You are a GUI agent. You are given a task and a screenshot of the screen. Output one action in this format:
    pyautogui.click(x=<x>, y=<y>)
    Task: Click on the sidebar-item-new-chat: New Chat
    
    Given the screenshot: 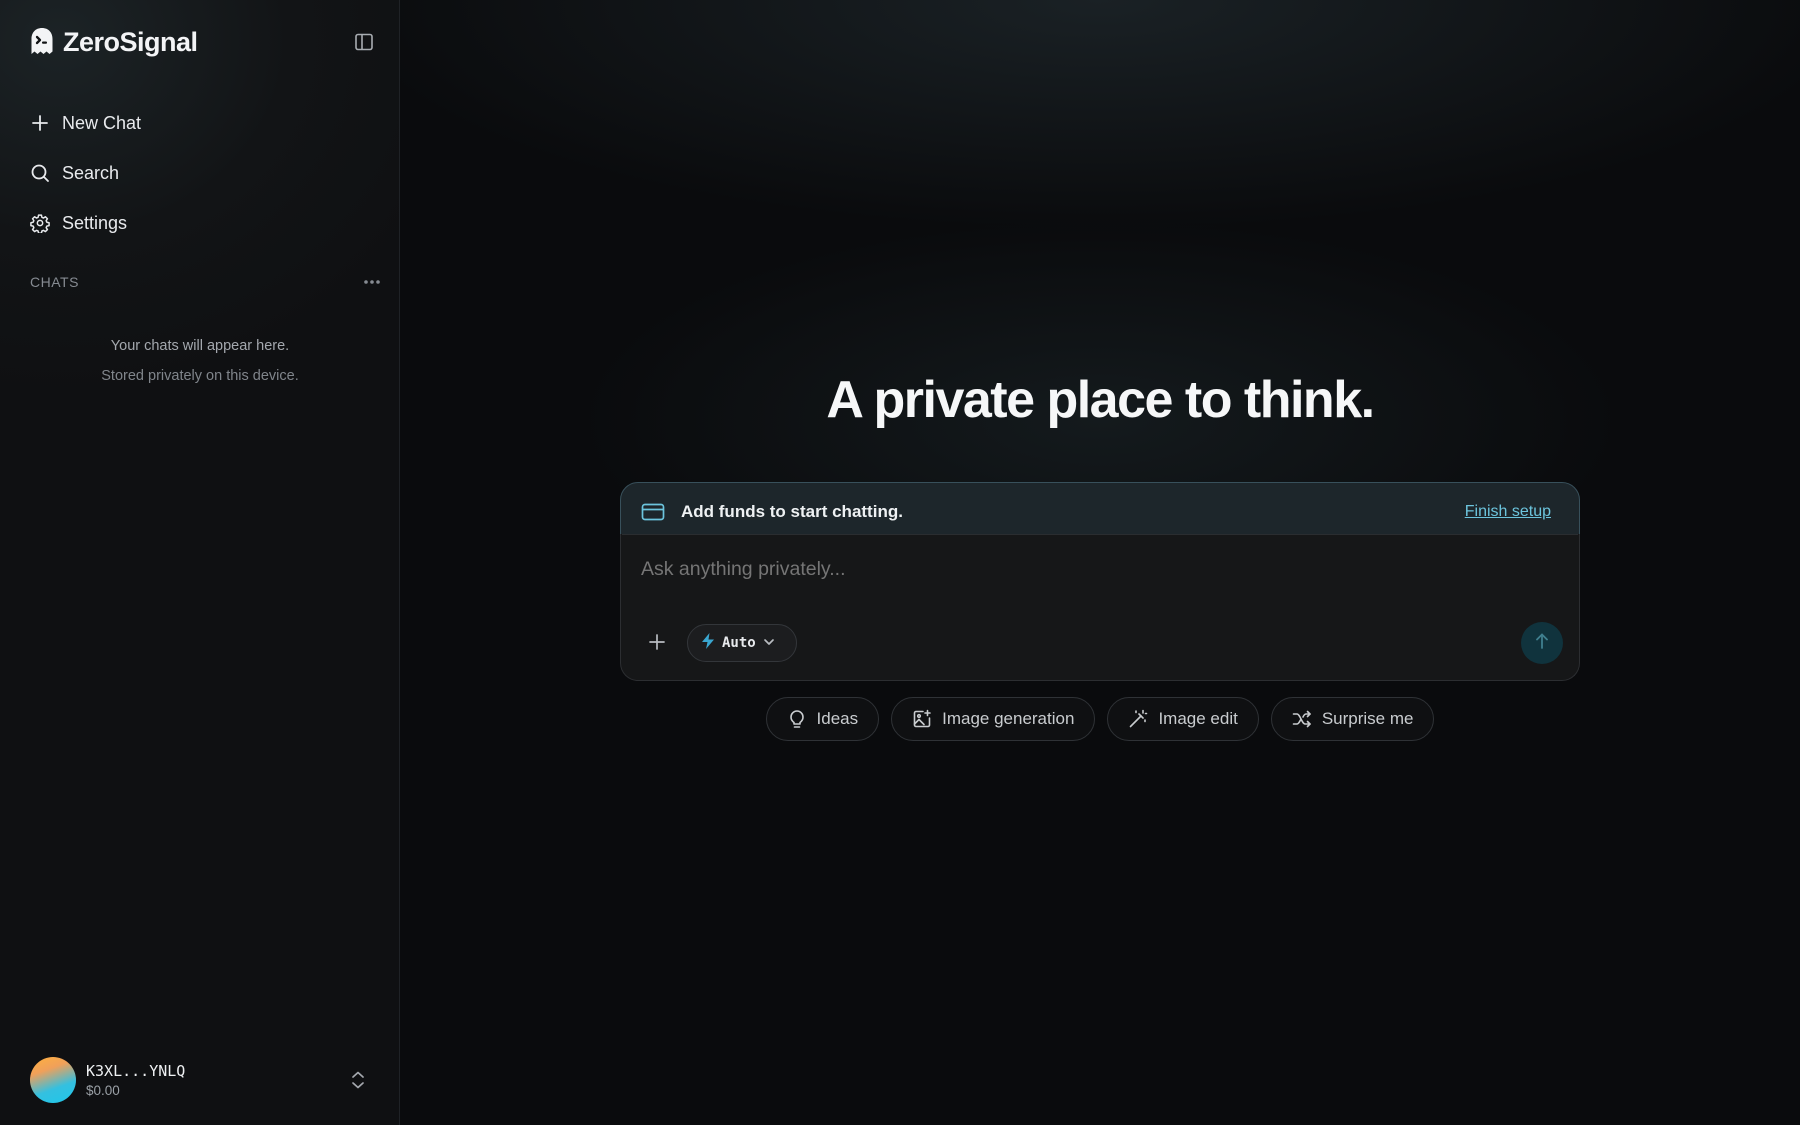 What is the action you would take?
    pyautogui.click(x=200, y=123)
    